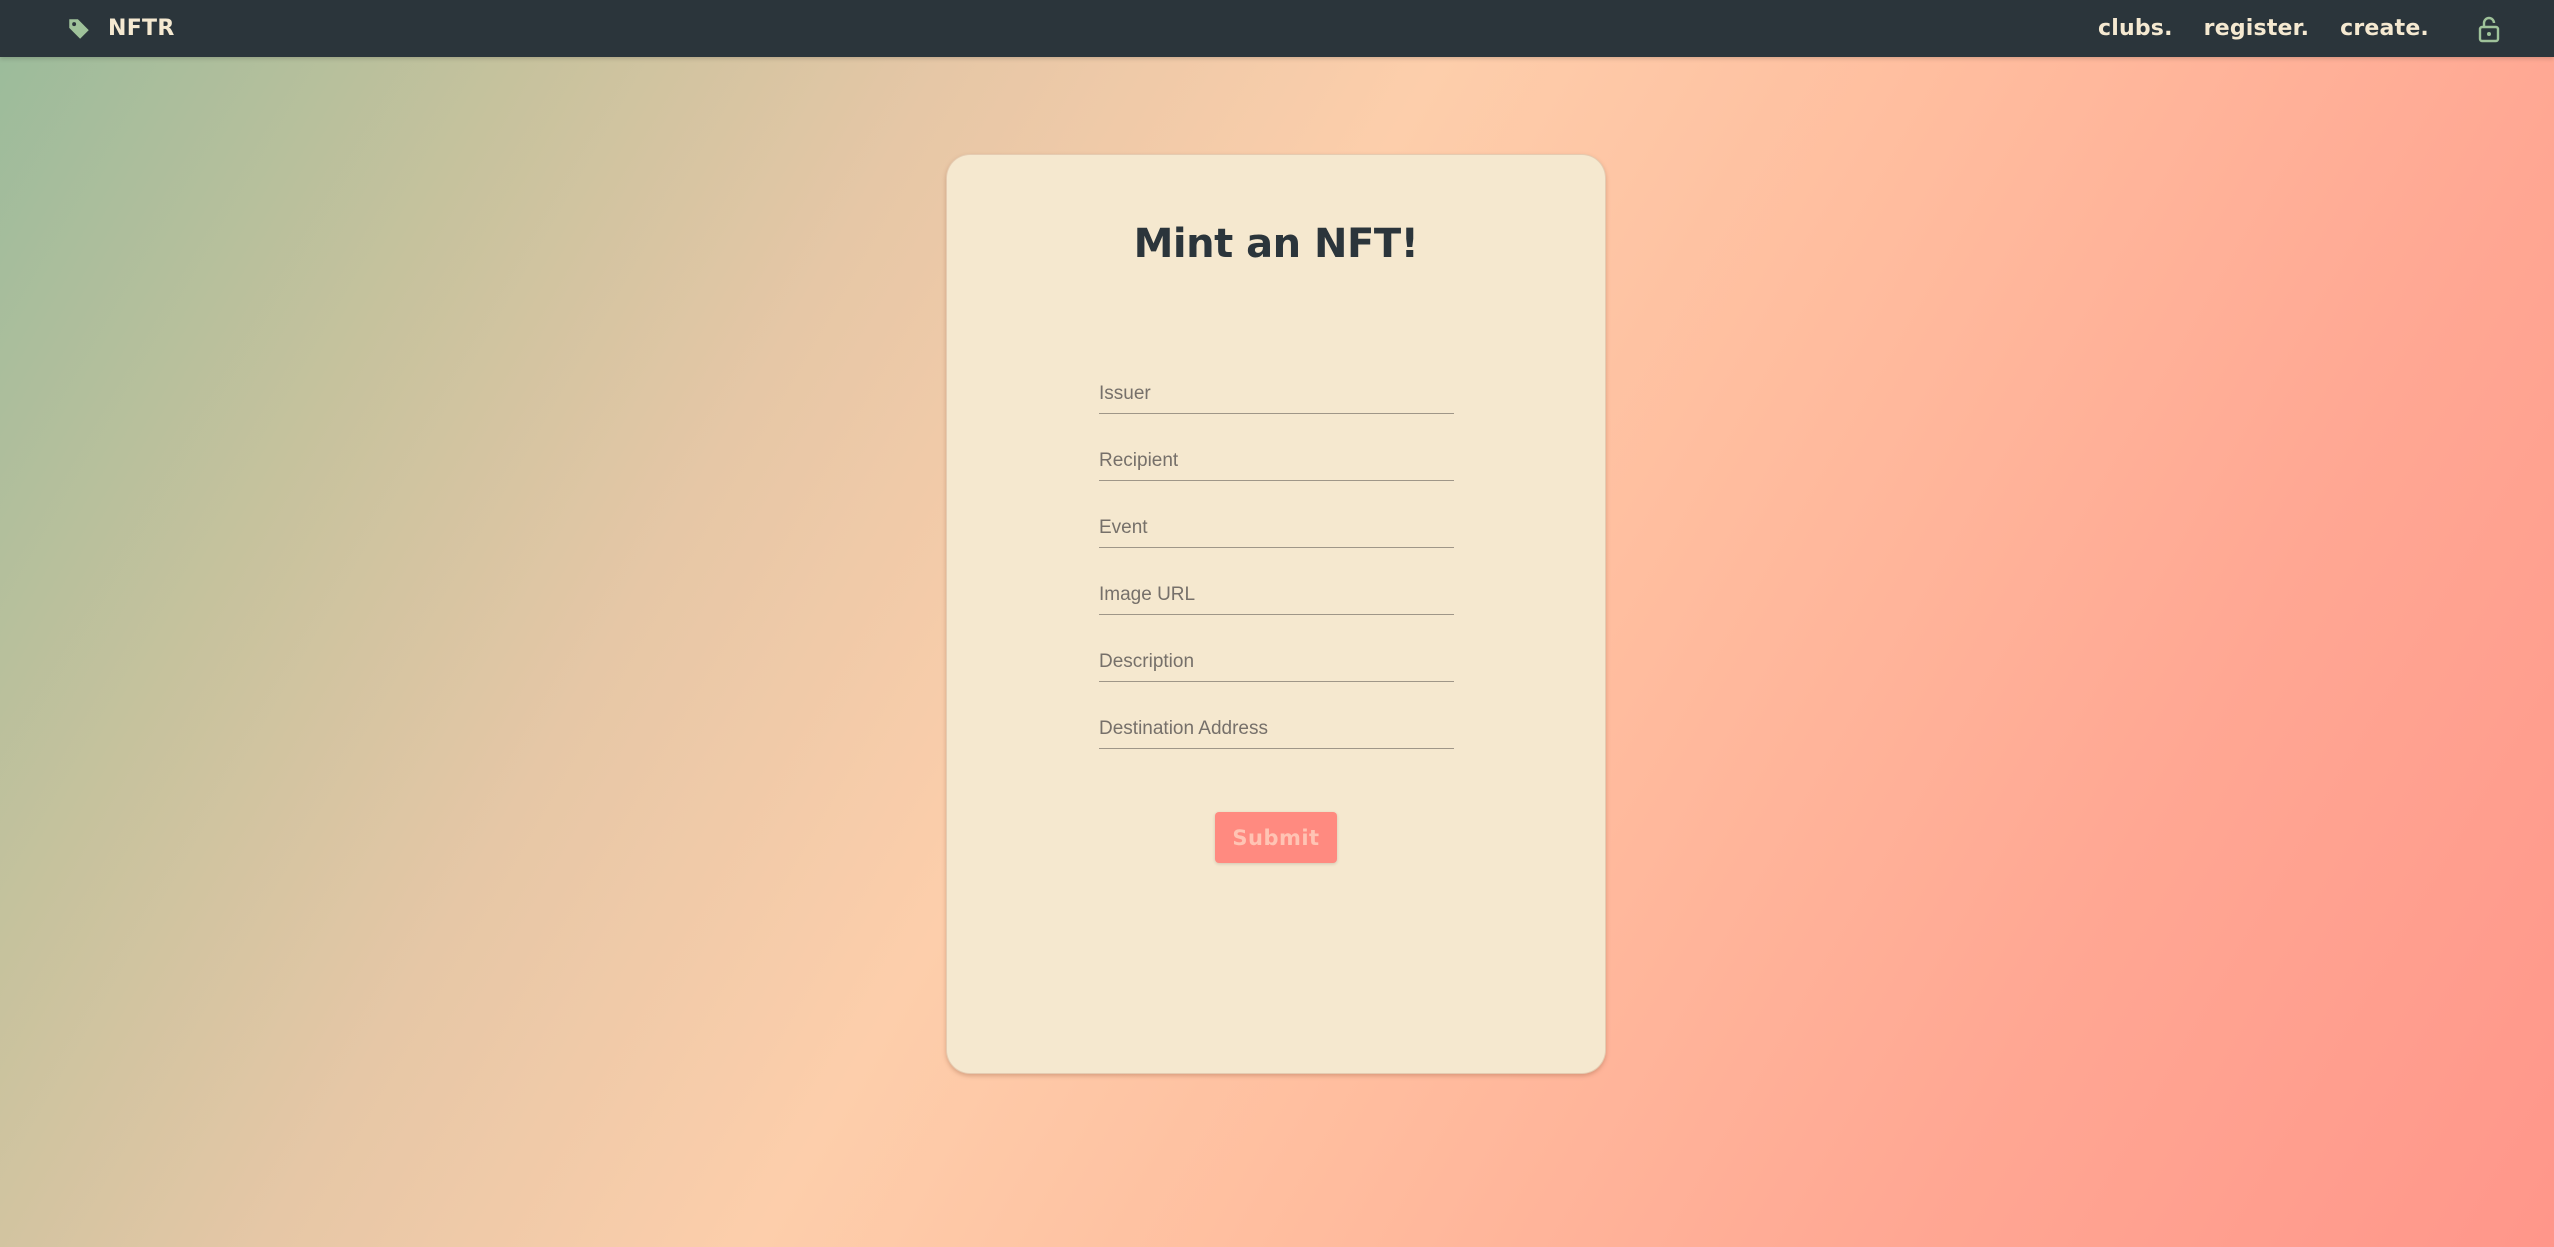 The width and height of the screenshot is (2554, 1247). Describe the element at coordinates (79, 28) in the screenshot. I see `tag-icon` at that location.